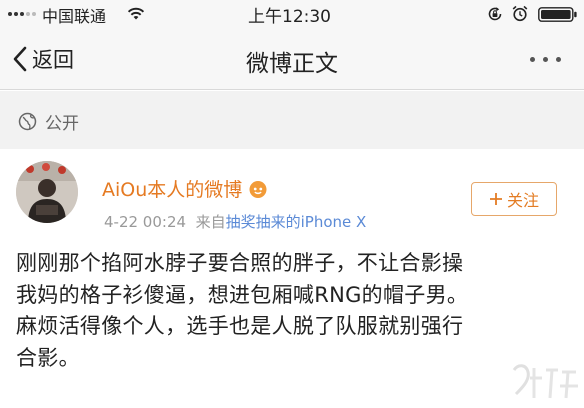 Image resolution: width=584 pixels, height=408 pixels. I want to click on rotation-lock-icon, so click(495, 14).